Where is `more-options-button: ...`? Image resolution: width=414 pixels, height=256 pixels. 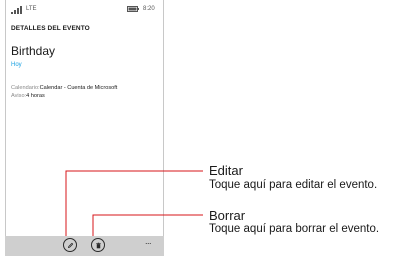 more-options-button: ... is located at coordinates (148, 241).